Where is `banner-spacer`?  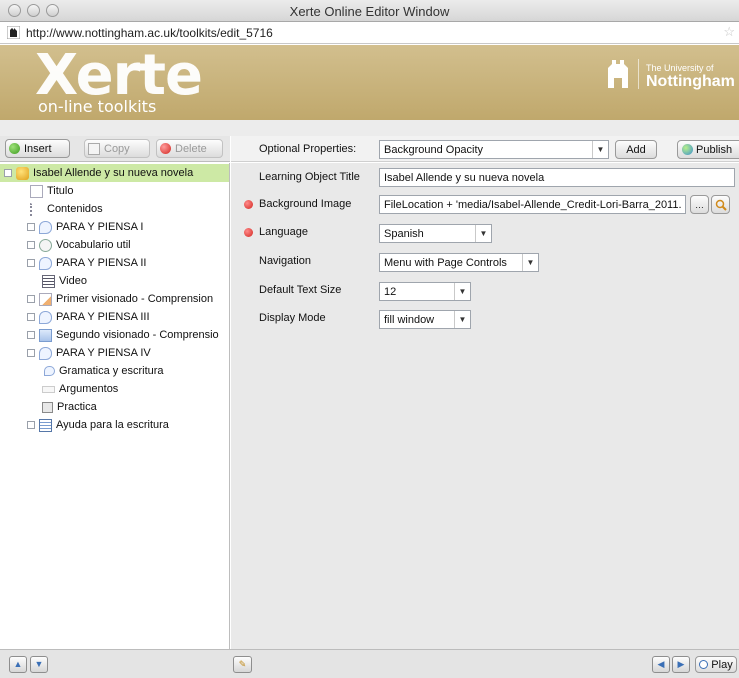
banner-spacer is located at coordinates (369, 128).